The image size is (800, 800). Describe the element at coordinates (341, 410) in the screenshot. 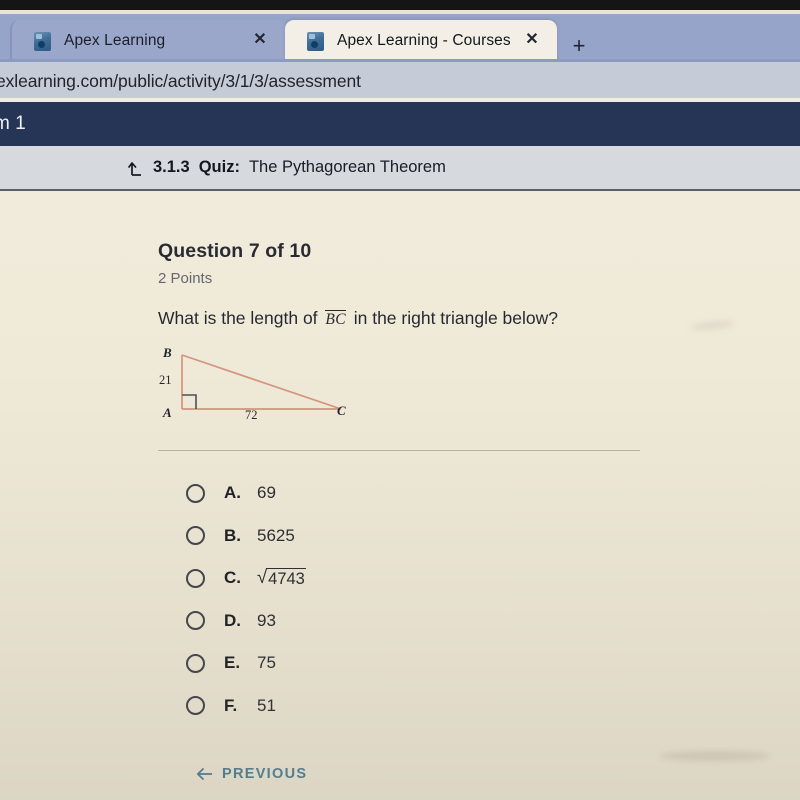

I see `triangle-vertex-c-label: C` at that location.